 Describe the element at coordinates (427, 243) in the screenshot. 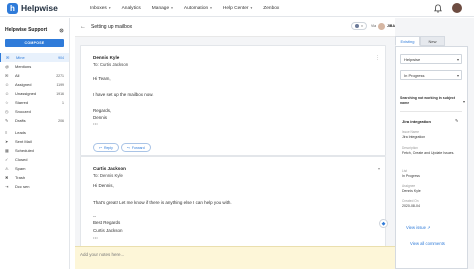

I see `view-all-comments-link: View all comments` at that location.